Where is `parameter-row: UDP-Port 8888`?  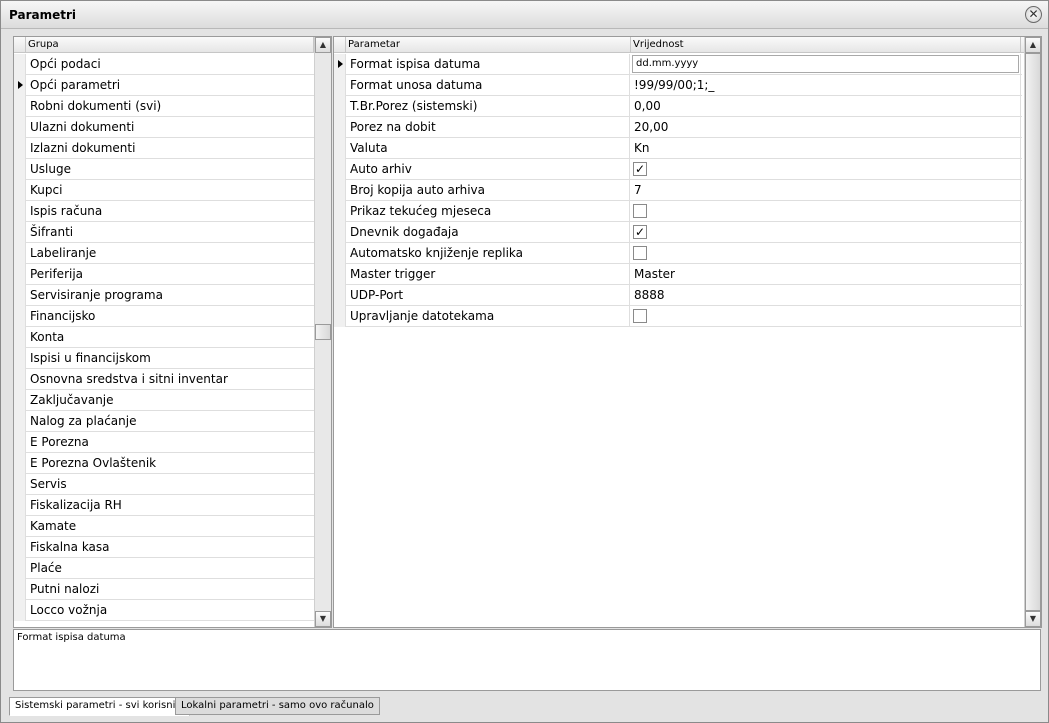 parameter-row: UDP-Port 8888 is located at coordinates (678, 295).